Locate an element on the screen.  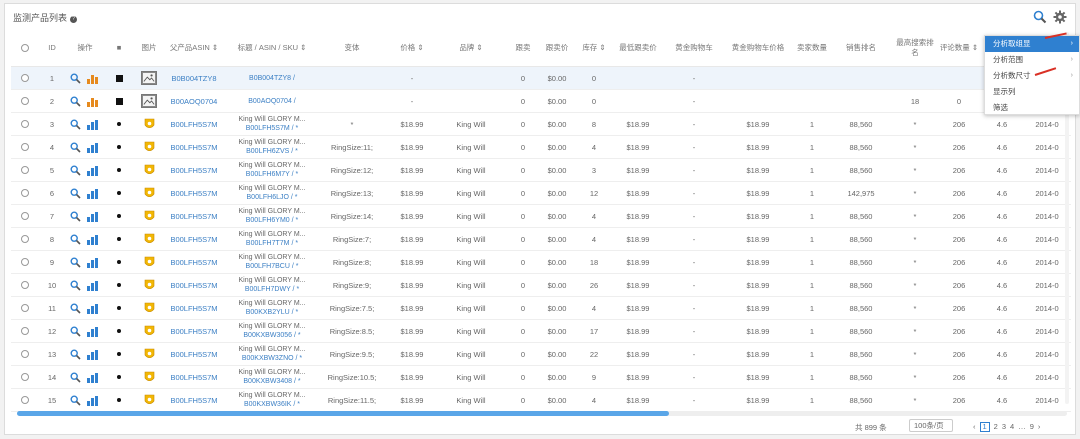
column-header-stock: 库存 ⇕ is located at coordinates (594, 48).